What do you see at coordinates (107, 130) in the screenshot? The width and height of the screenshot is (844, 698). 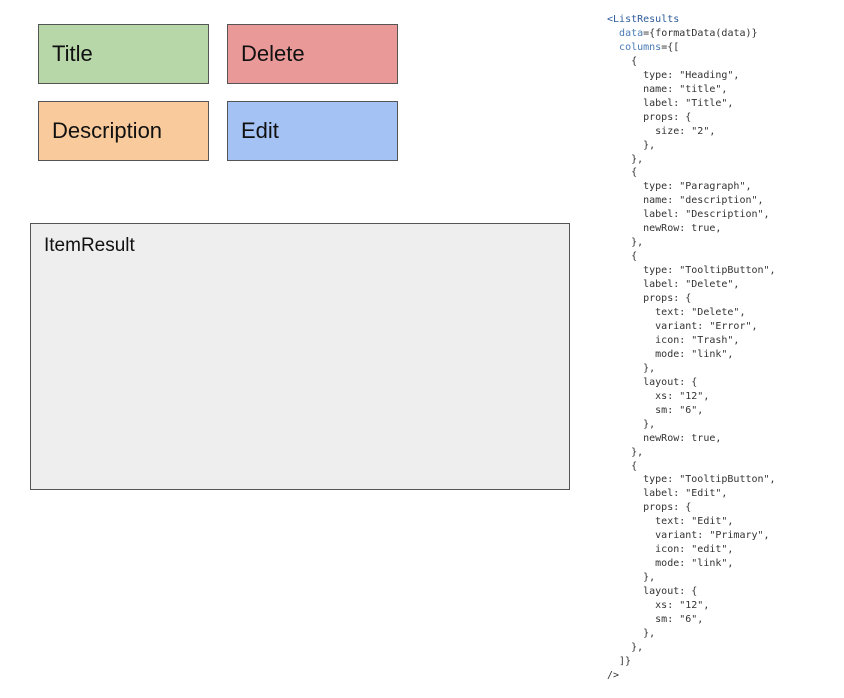 I see `description-box-label: Description` at bounding box center [107, 130].